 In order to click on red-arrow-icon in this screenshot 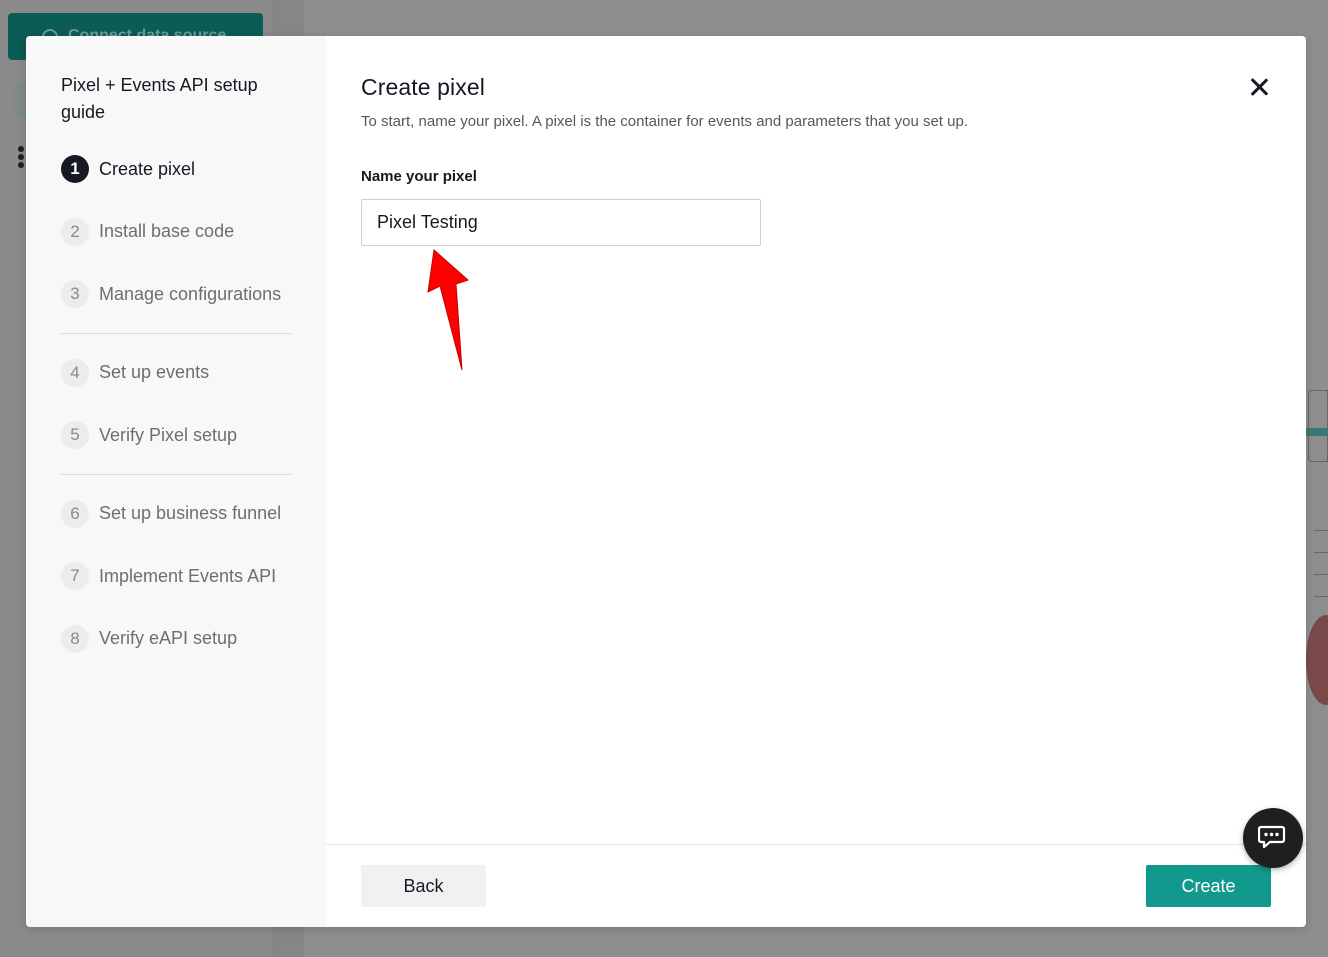, I will do `click(448, 310)`.